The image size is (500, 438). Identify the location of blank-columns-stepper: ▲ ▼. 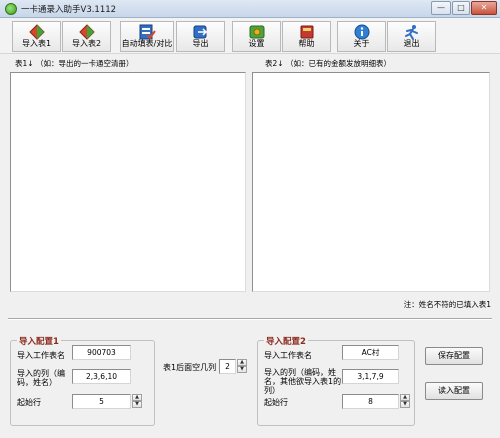
(242, 366).